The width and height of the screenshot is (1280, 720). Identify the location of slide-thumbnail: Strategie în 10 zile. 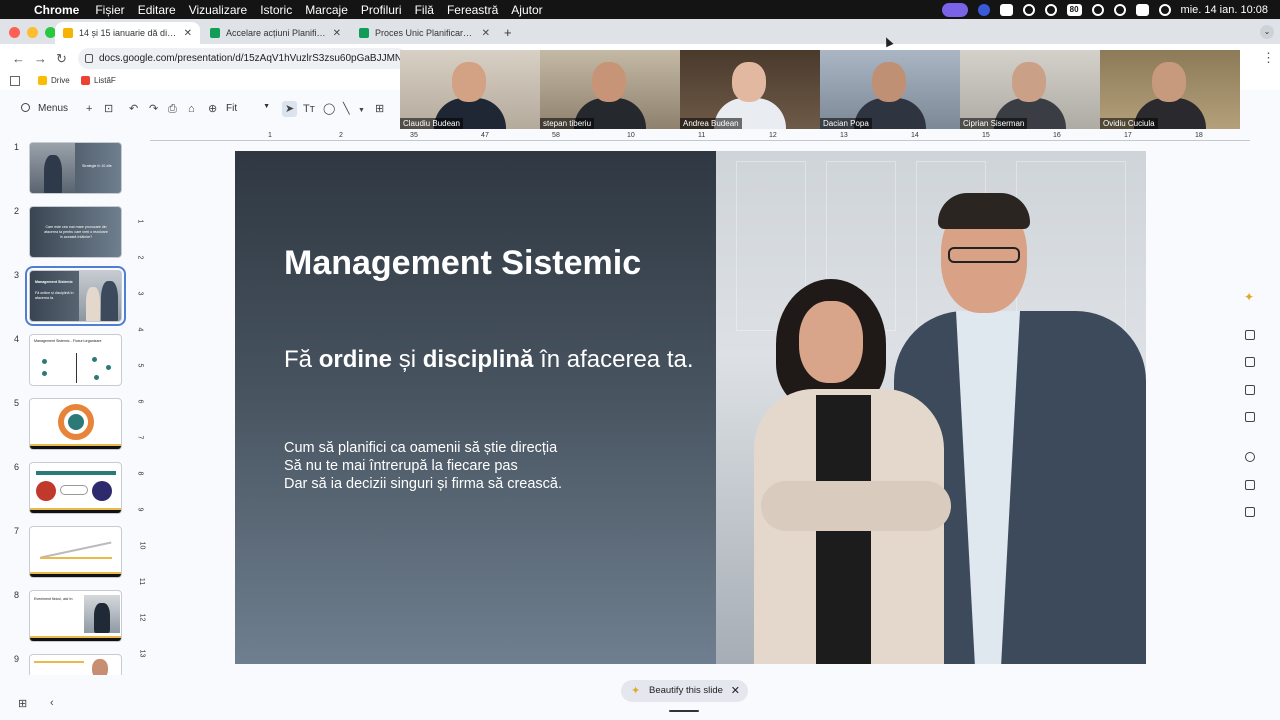
(75, 168).